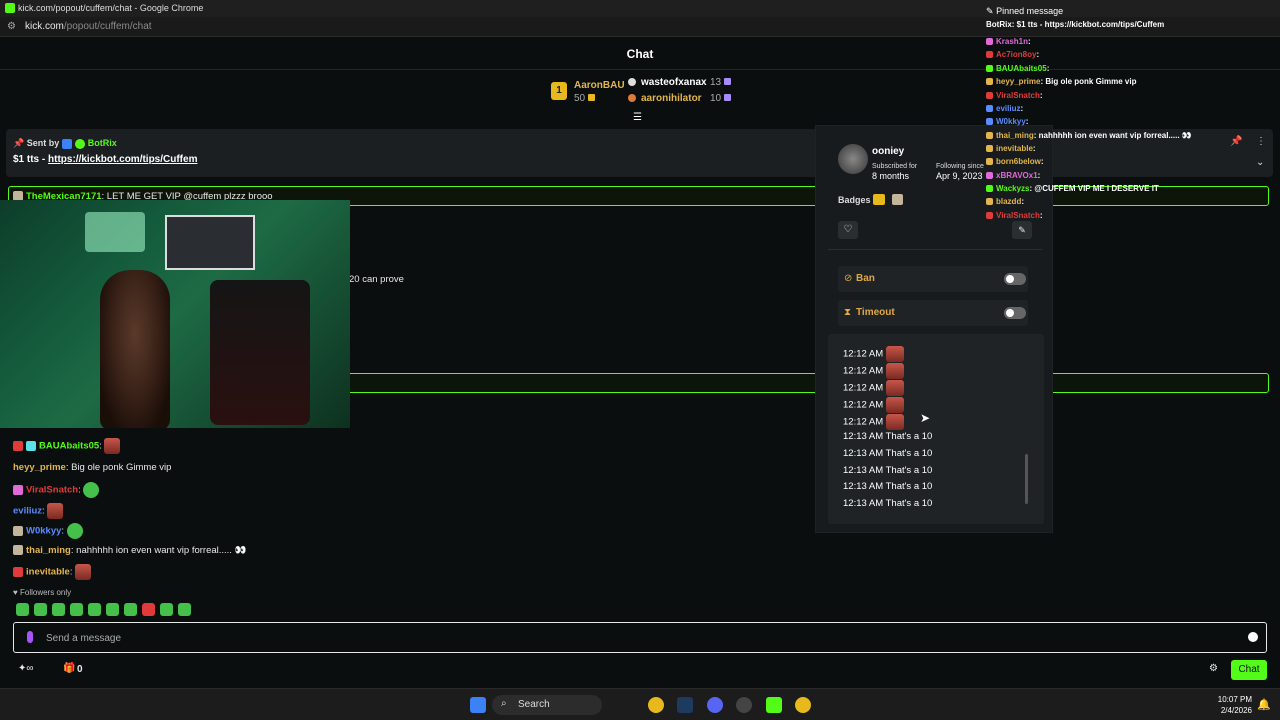 The width and height of the screenshot is (1280, 720). What do you see at coordinates (1213, 668) in the screenshot?
I see `settings-gear-icon: ⚙` at bounding box center [1213, 668].